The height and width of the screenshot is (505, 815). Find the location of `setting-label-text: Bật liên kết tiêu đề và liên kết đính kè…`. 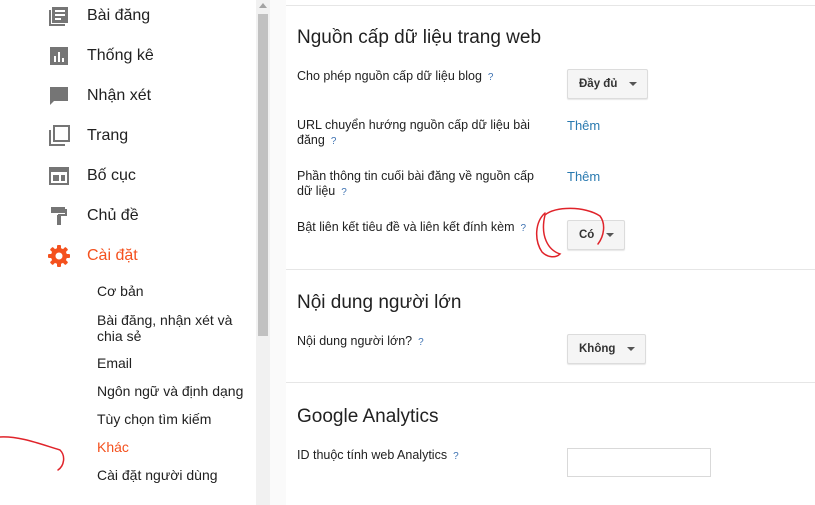

setting-label-text: Bật liên kết tiêu đề và liên kết đính kè… is located at coordinates (406, 227).